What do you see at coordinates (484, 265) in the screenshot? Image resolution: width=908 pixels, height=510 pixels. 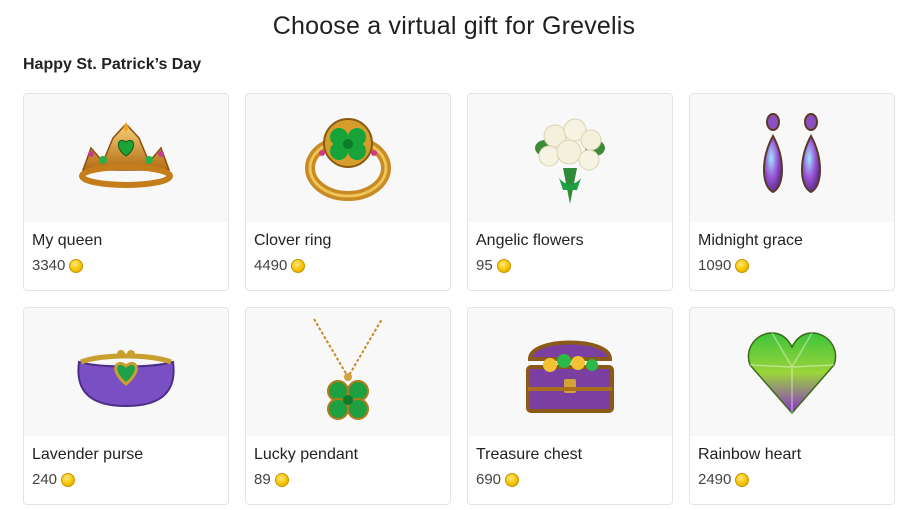 I see `price-value: 95` at bounding box center [484, 265].